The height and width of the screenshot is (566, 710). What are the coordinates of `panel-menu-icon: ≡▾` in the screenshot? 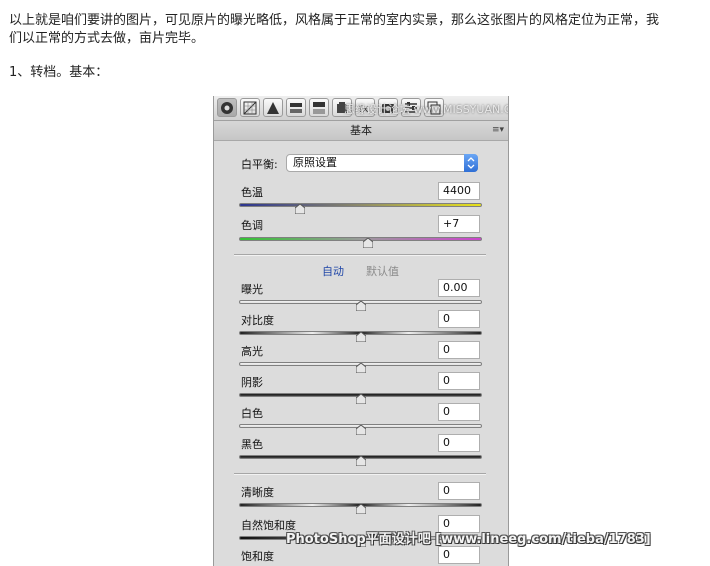 It's located at (498, 130).